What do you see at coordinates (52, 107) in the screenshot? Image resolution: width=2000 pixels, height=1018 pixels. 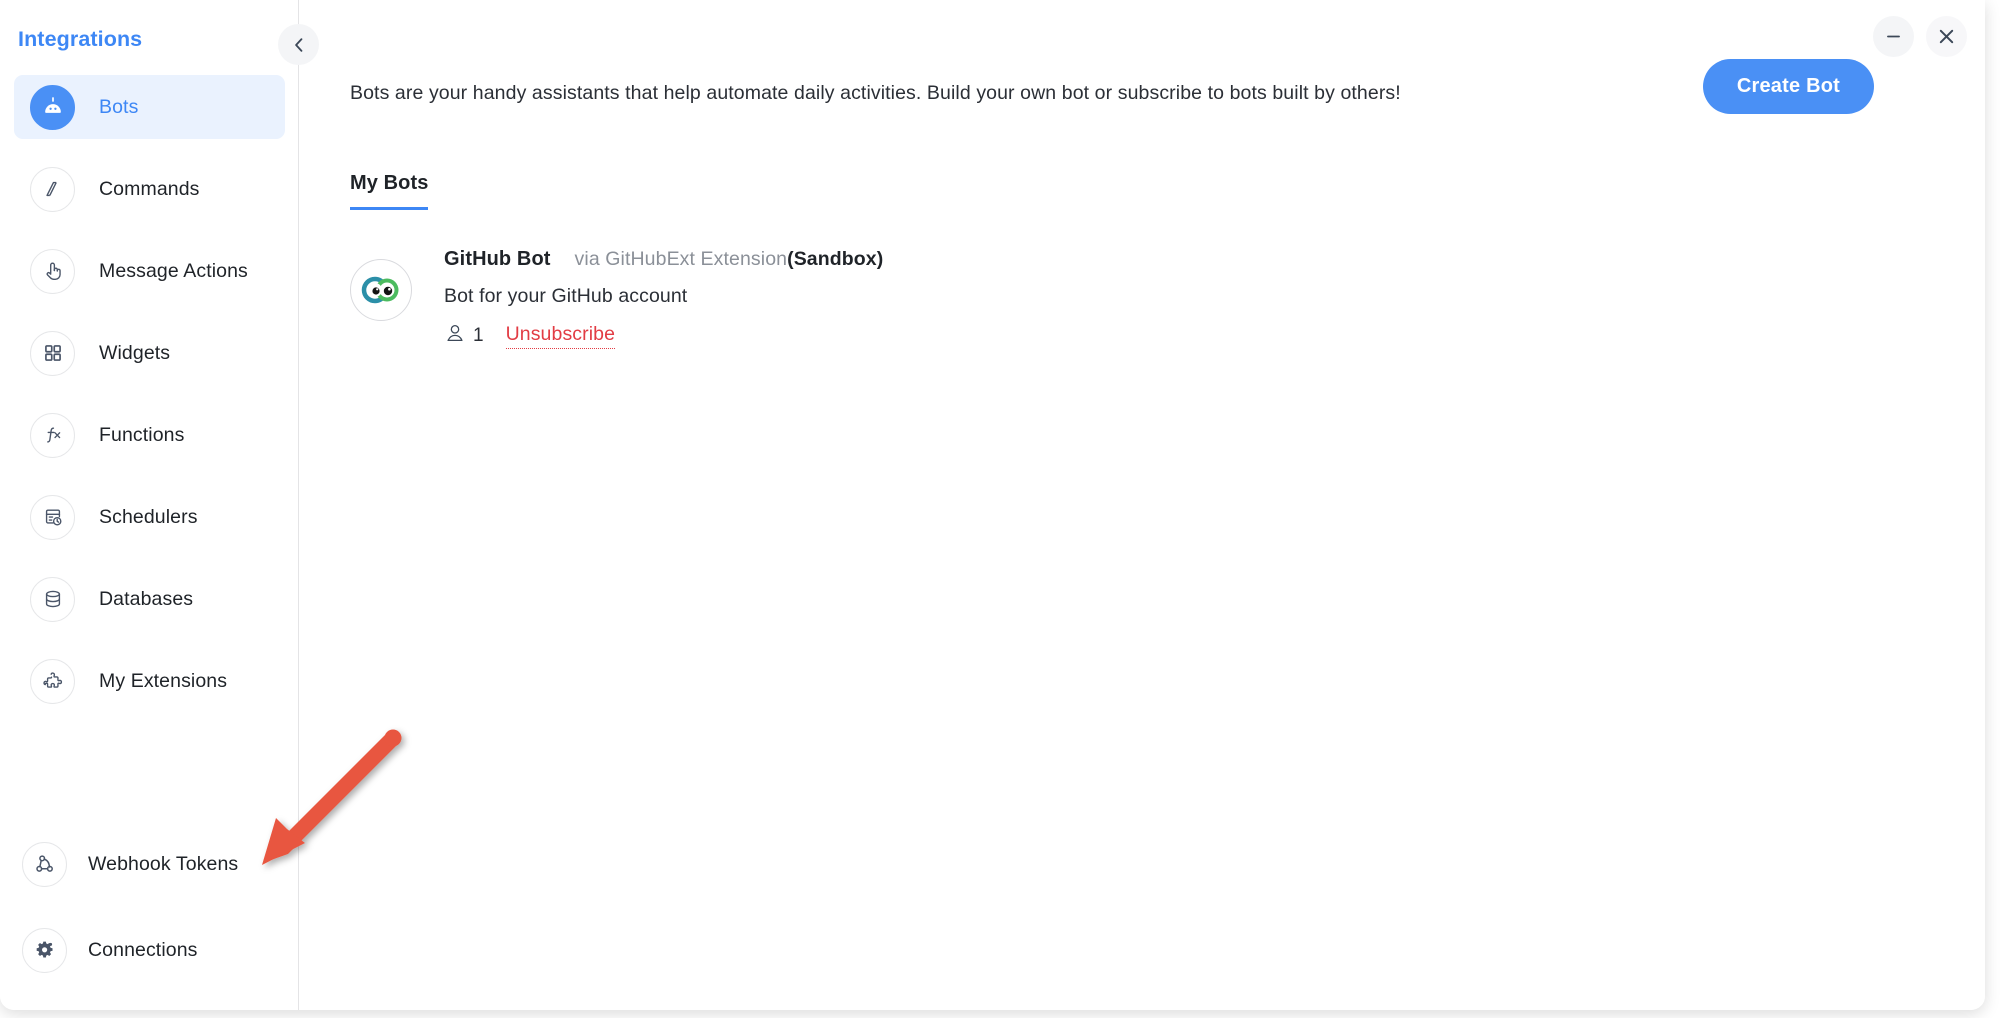 I see `bot-icon` at bounding box center [52, 107].